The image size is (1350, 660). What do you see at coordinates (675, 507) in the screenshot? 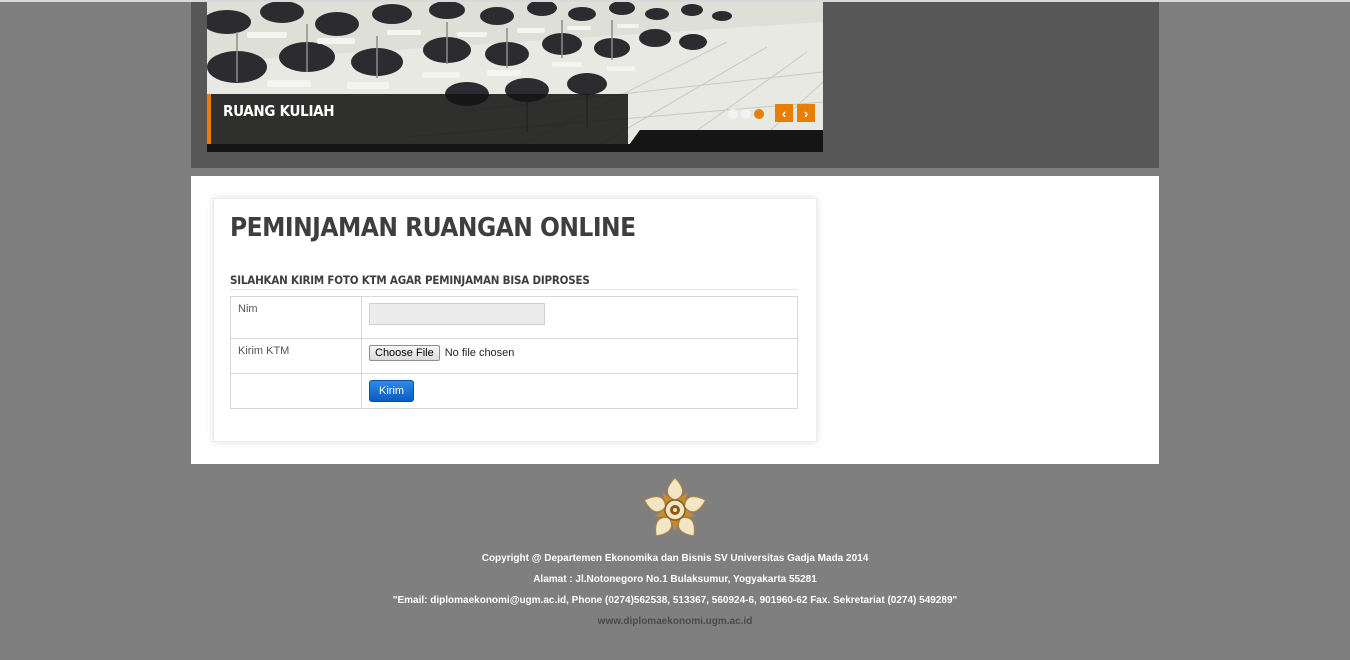
I see `university-emblem-icon` at bounding box center [675, 507].